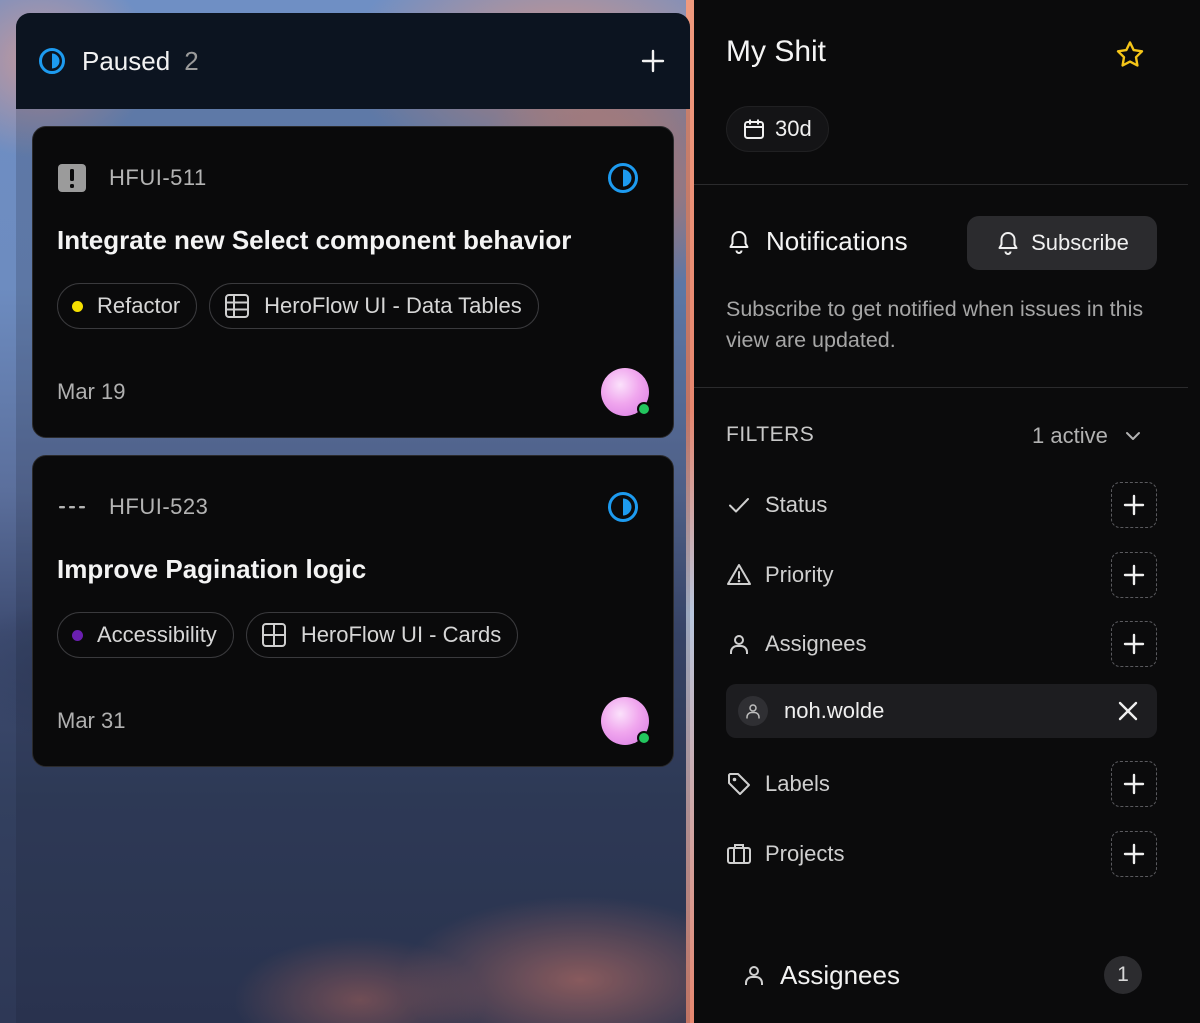  I want to click on issue-title: Improve Pagination logic, so click(212, 569).